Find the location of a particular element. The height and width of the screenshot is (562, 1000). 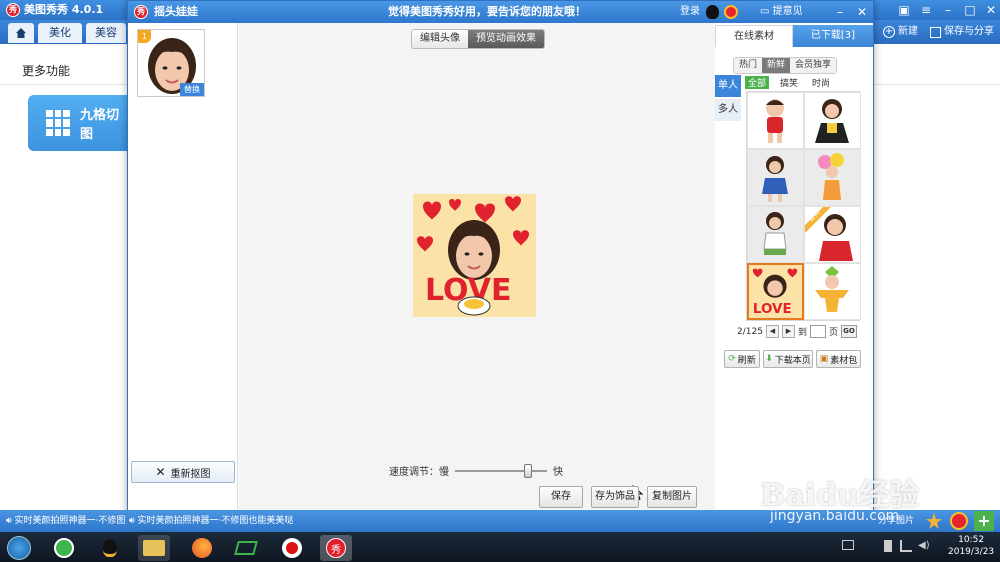

home-tab is located at coordinates (21, 33).